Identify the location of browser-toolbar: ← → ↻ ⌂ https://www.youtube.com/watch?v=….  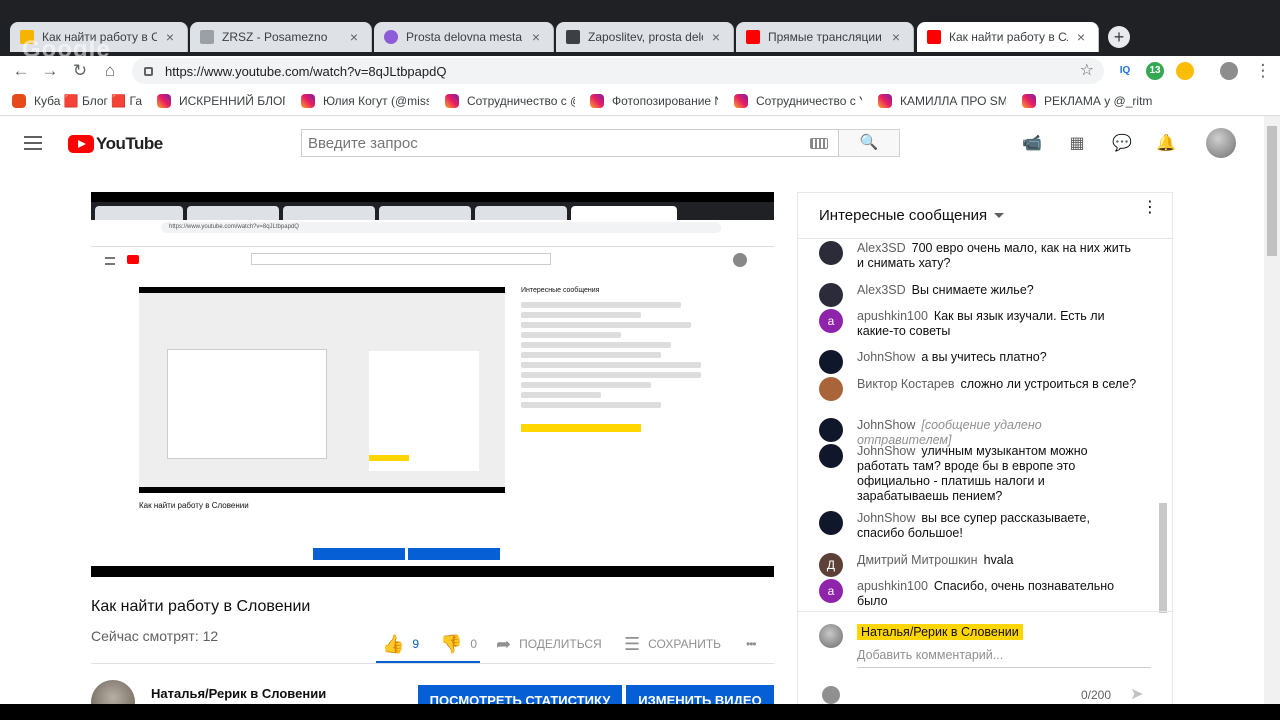
(640, 71).